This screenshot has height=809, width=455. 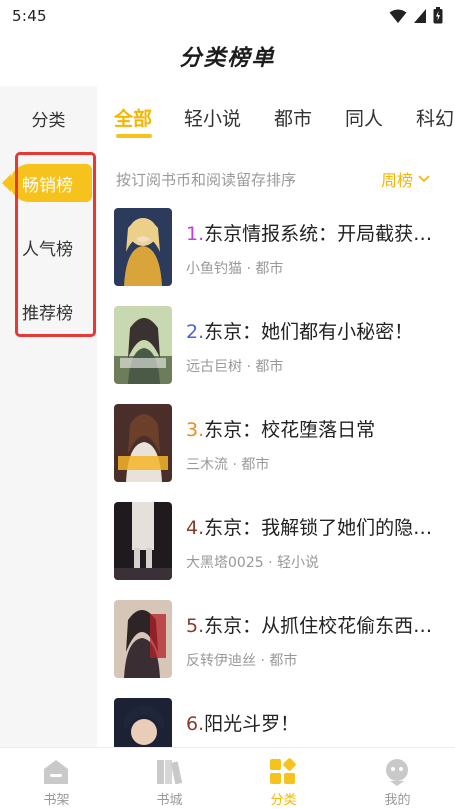 I want to click on tab-urban: 都市, so click(x=293, y=117).